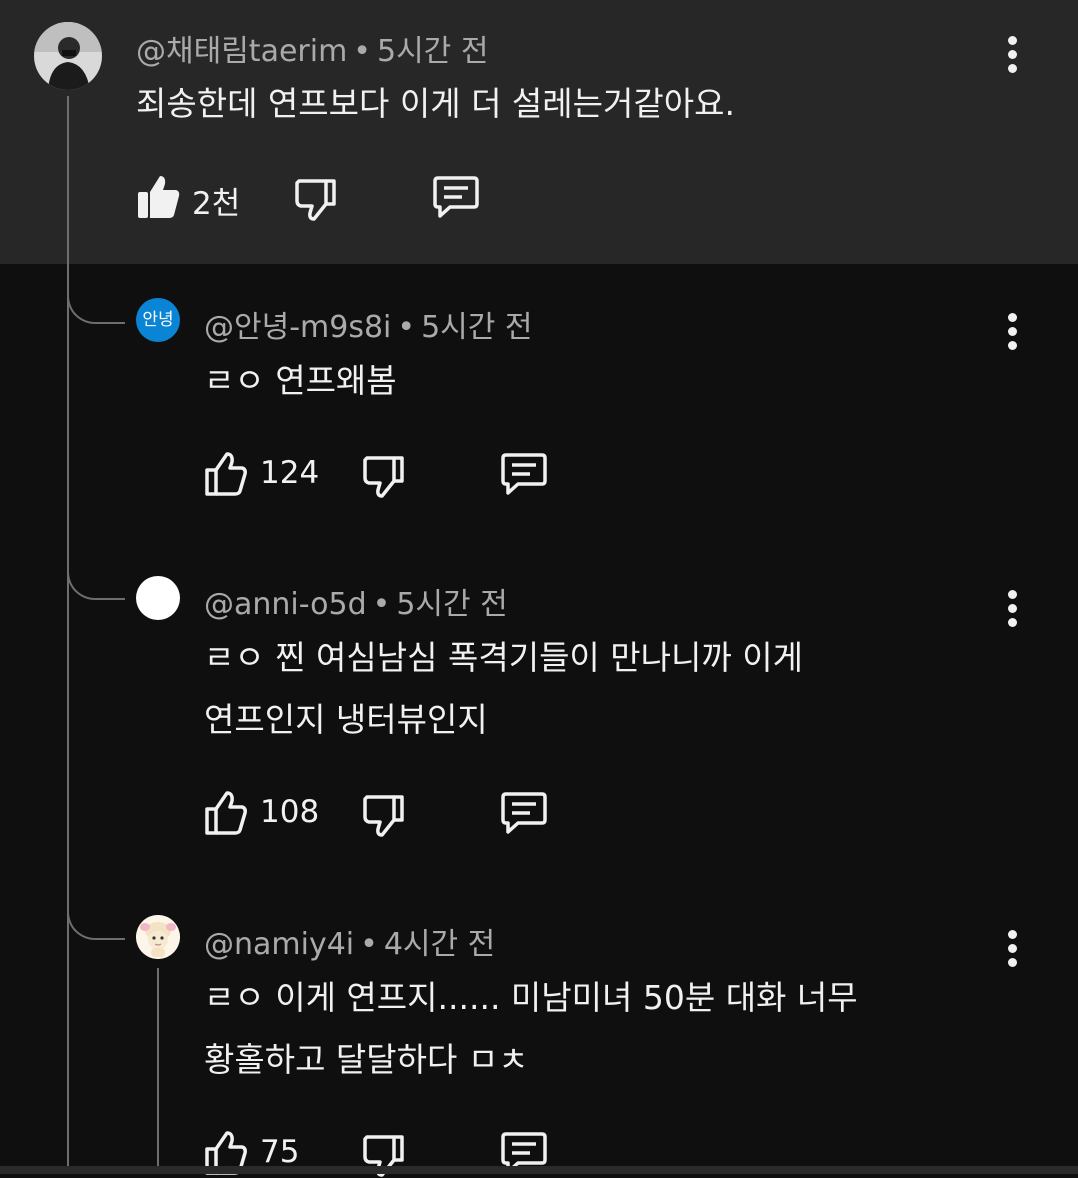 The height and width of the screenshot is (1178, 1078). Describe the element at coordinates (241, 51) in the screenshot. I see `author-name: @채태림taerim` at that location.